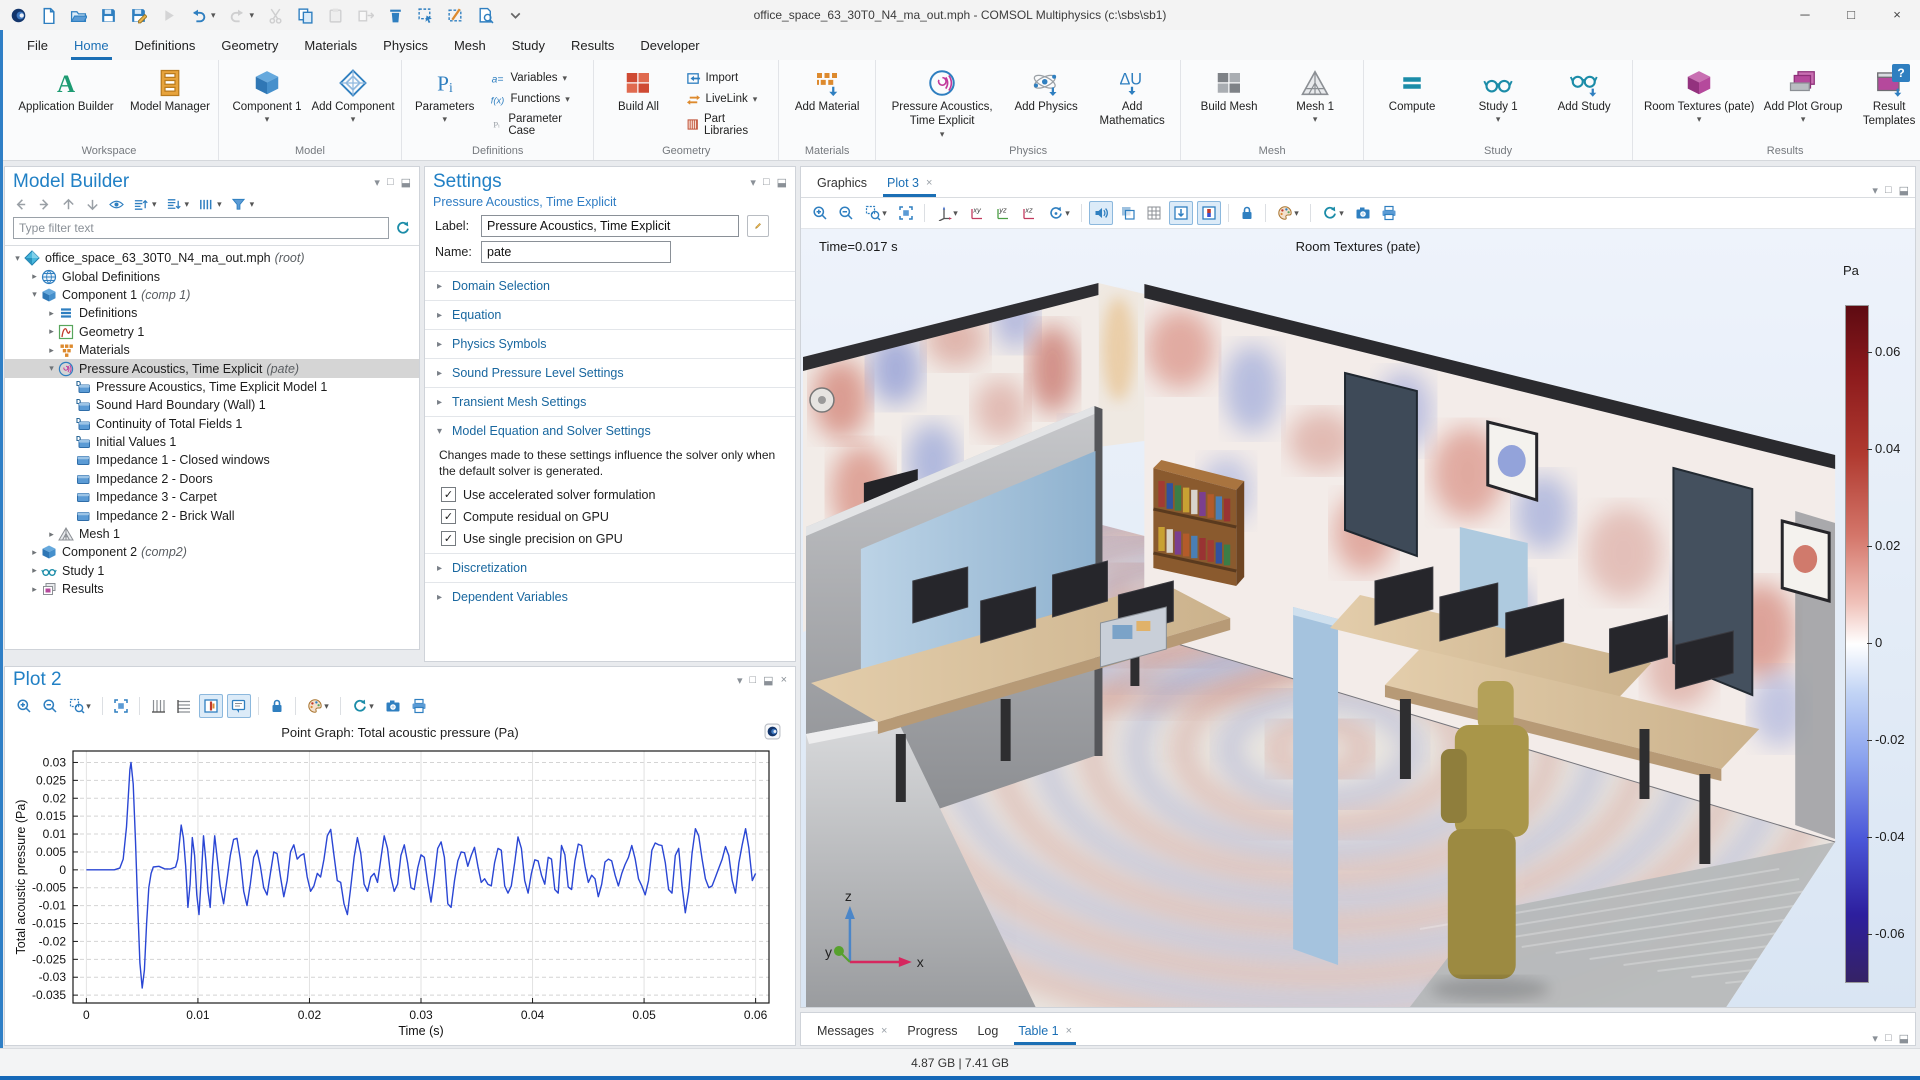  Describe the element at coordinates (20, 204) in the screenshot. I see `arrow-left-icon` at that location.